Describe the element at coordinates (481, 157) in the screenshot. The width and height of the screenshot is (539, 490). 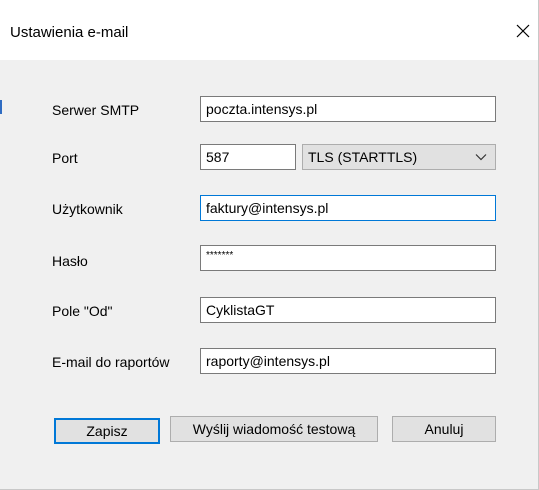
I see `chevron-down-icon` at that location.